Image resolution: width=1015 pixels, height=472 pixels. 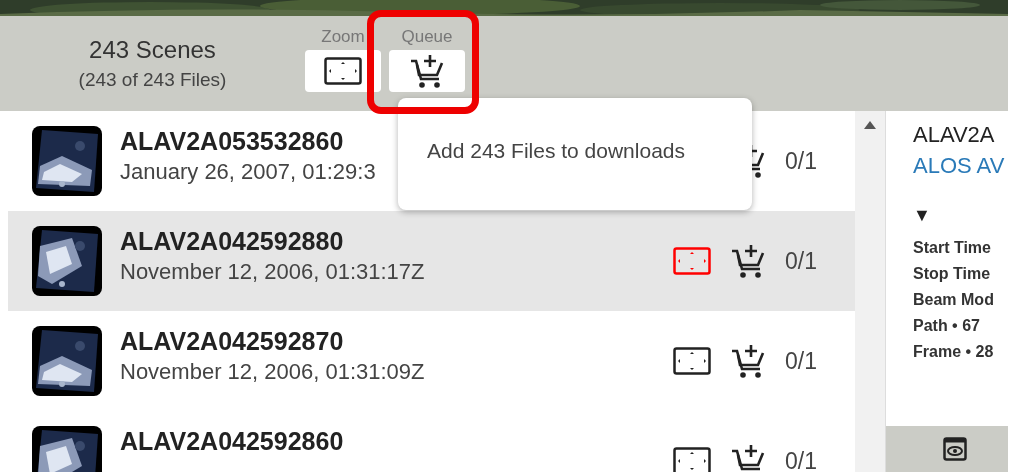 I want to click on scene-date: November 12, 2006, 01:31:09Z, so click(x=272, y=372).